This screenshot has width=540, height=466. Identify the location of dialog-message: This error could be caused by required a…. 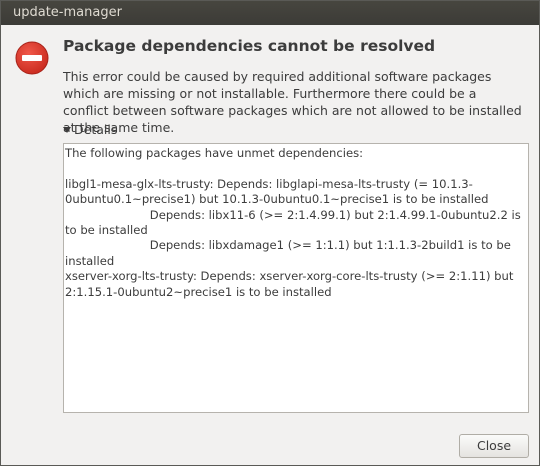
(292, 102).